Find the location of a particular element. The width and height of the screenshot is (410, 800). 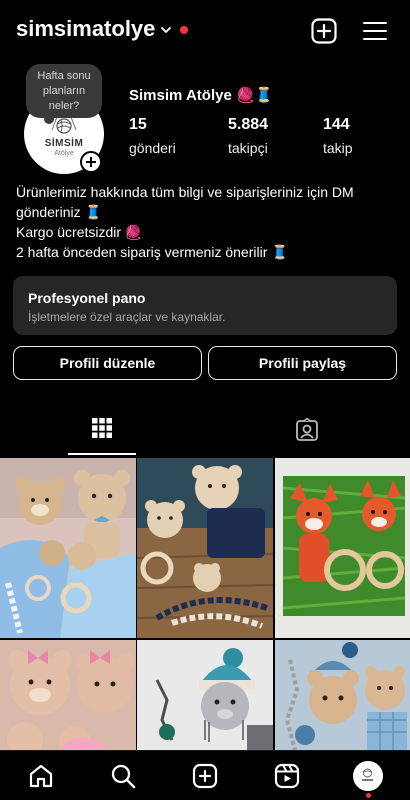

note-bubble: Hafta sonu planların neler? is located at coordinates (64, 94).